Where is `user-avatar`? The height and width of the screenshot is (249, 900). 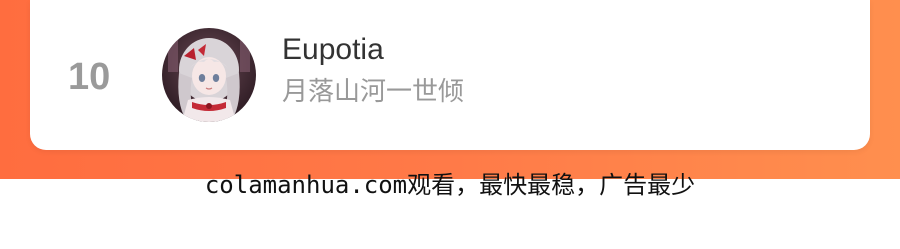 user-avatar is located at coordinates (209, 75).